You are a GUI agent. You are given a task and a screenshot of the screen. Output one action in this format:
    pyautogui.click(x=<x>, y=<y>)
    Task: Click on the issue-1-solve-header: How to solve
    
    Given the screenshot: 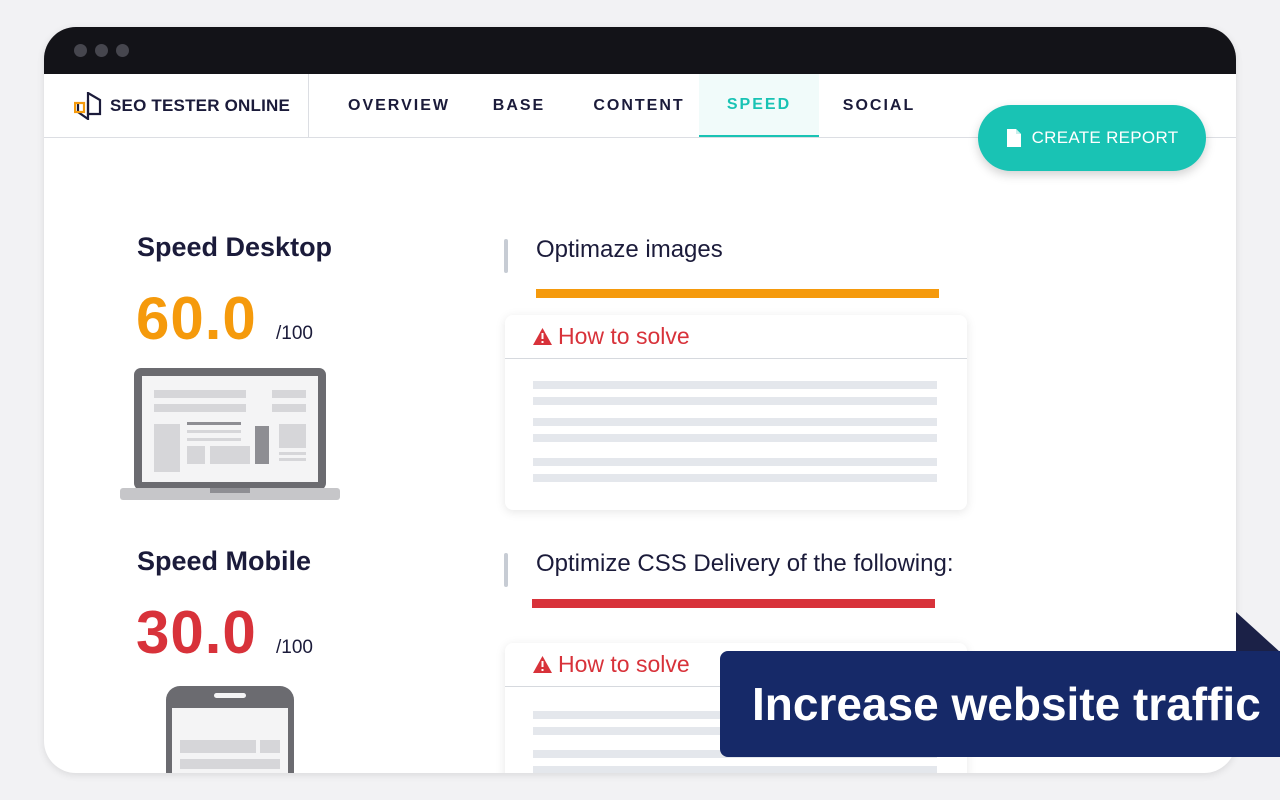 What is the action you would take?
    pyautogui.click(x=736, y=337)
    